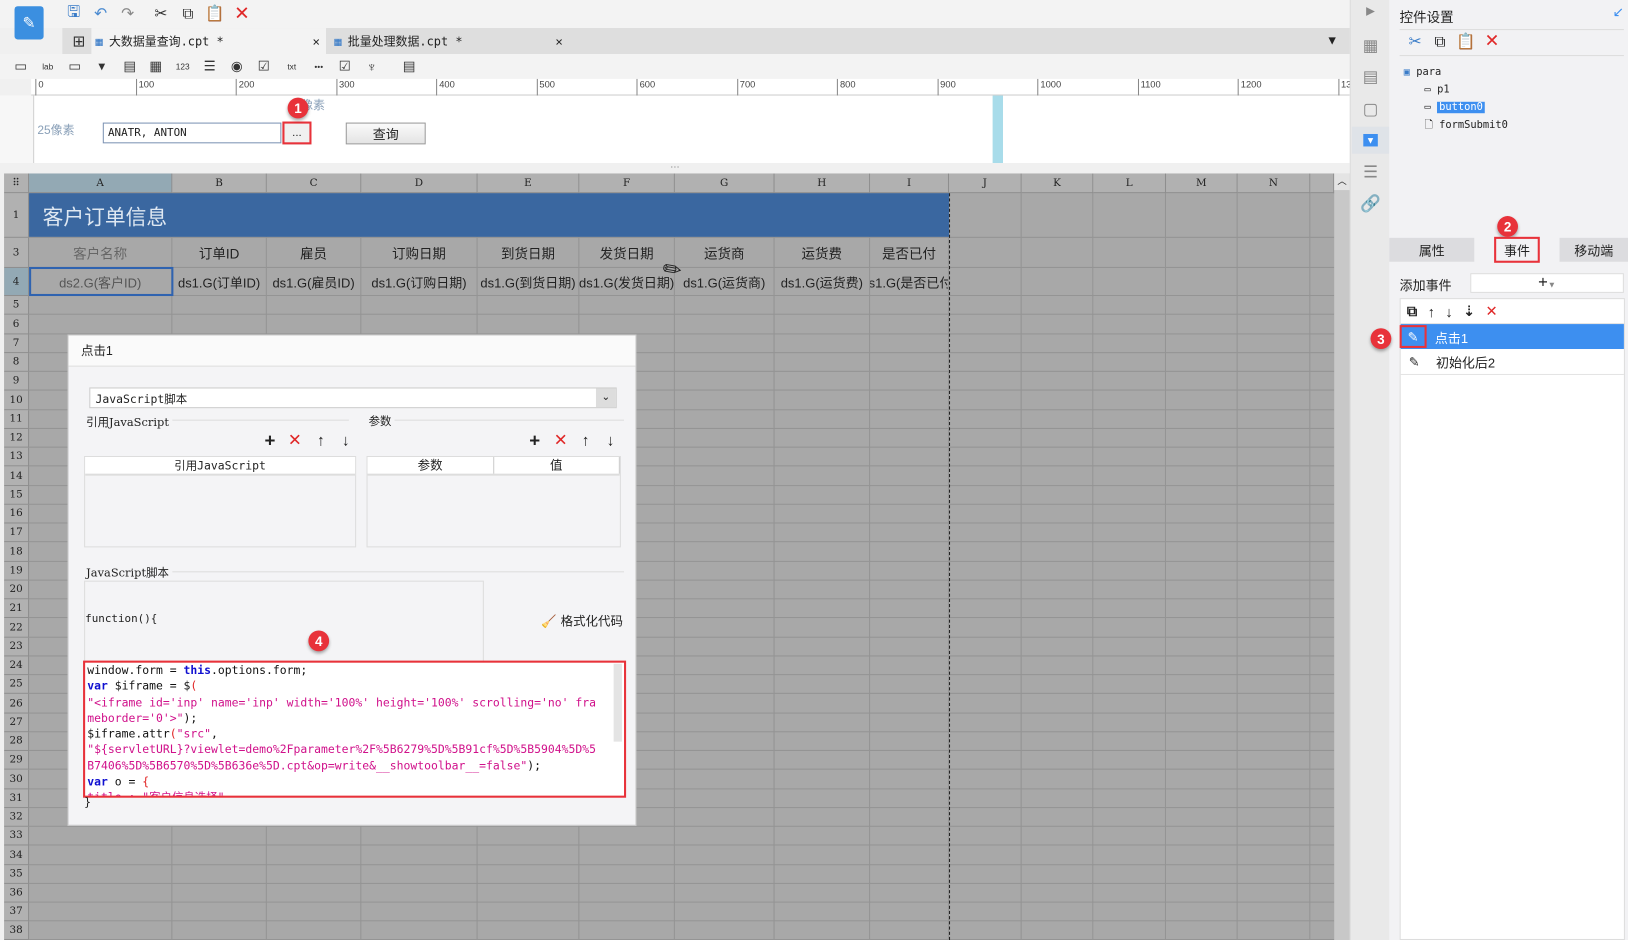  I want to click on column-header-B: B, so click(219, 183).